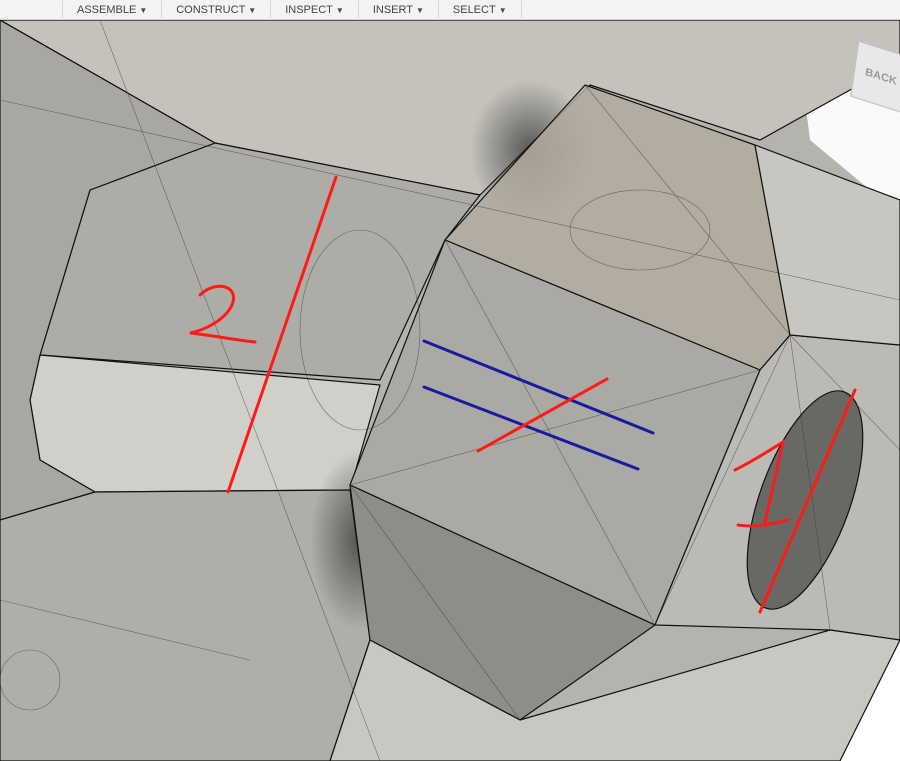 The width and height of the screenshot is (900, 761). Describe the element at coordinates (392, 9) in the screenshot. I see `menu-label: INSERT` at that location.